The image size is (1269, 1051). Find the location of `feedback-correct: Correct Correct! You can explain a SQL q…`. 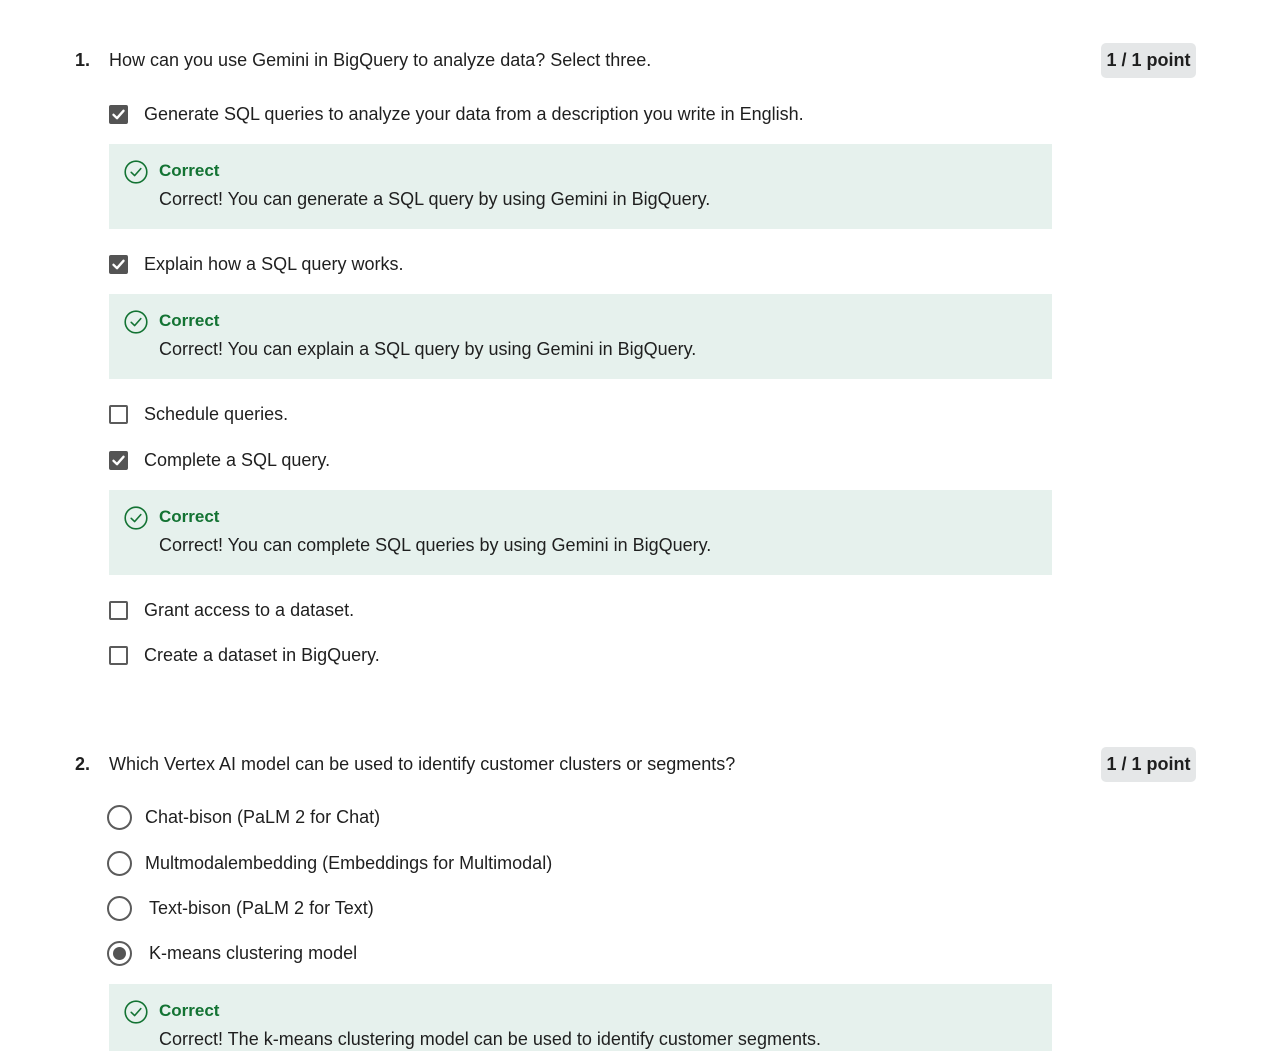

feedback-correct: Correct Correct! You can explain a SQL q… is located at coordinates (580, 336).